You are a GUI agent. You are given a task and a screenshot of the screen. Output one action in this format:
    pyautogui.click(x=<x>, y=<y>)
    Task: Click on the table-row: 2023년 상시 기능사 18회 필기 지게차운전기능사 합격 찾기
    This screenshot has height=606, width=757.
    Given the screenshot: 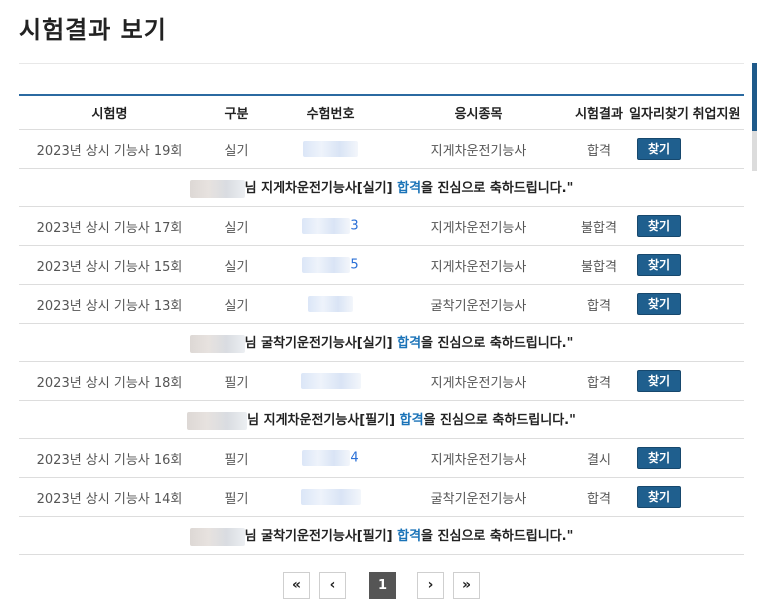 What is the action you would take?
    pyautogui.click(x=381, y=381)
    